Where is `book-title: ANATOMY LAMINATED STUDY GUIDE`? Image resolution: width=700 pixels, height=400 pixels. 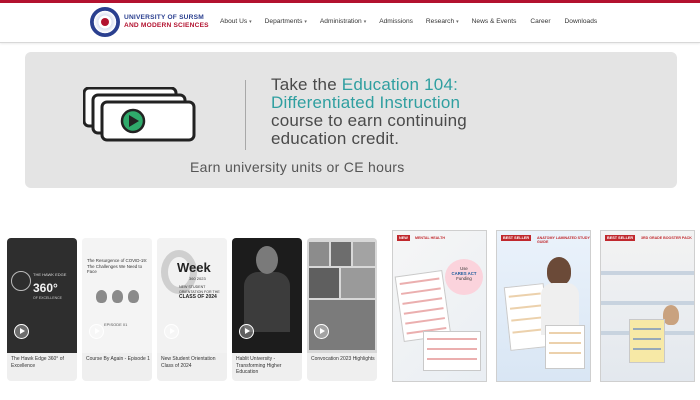 book-title: ANATOMY LAMINATED STUDY GUIDE is located at coordinates (563, 240).